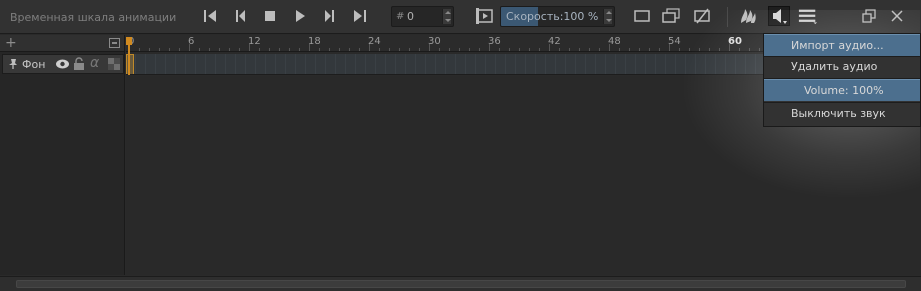 The width and height of the screenshot is (921, 291). What do you see at coordinates (129, 41) in the screenshot?
I see `playhead-handle` at bounding box center [129, 41].